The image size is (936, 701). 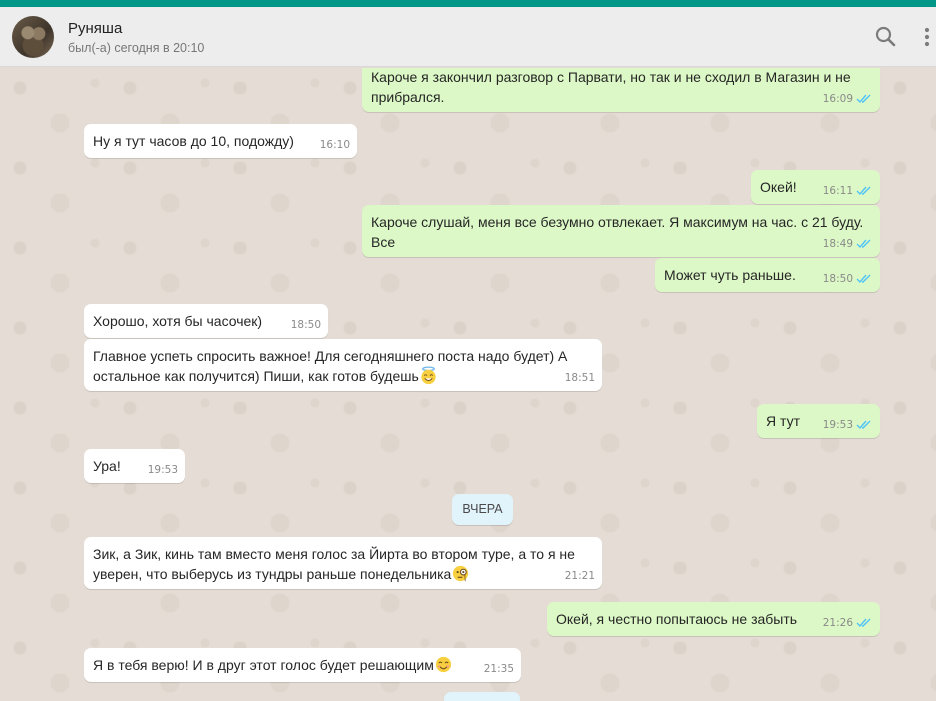 I want to click on avatar, so click(x=33, y=37).